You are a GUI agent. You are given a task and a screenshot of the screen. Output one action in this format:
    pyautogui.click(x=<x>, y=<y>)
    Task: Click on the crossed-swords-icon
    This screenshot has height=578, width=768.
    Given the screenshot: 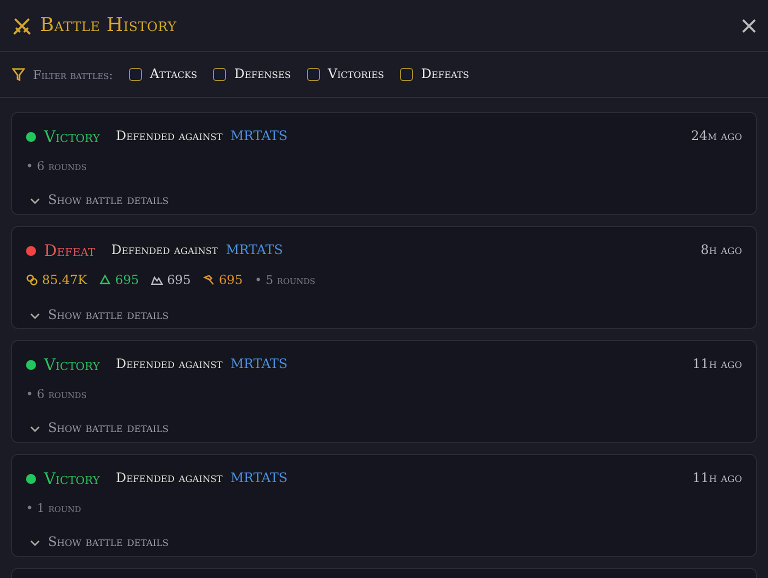 What is the action you would take?
    pyautogui.click(x=22, y=26)
    